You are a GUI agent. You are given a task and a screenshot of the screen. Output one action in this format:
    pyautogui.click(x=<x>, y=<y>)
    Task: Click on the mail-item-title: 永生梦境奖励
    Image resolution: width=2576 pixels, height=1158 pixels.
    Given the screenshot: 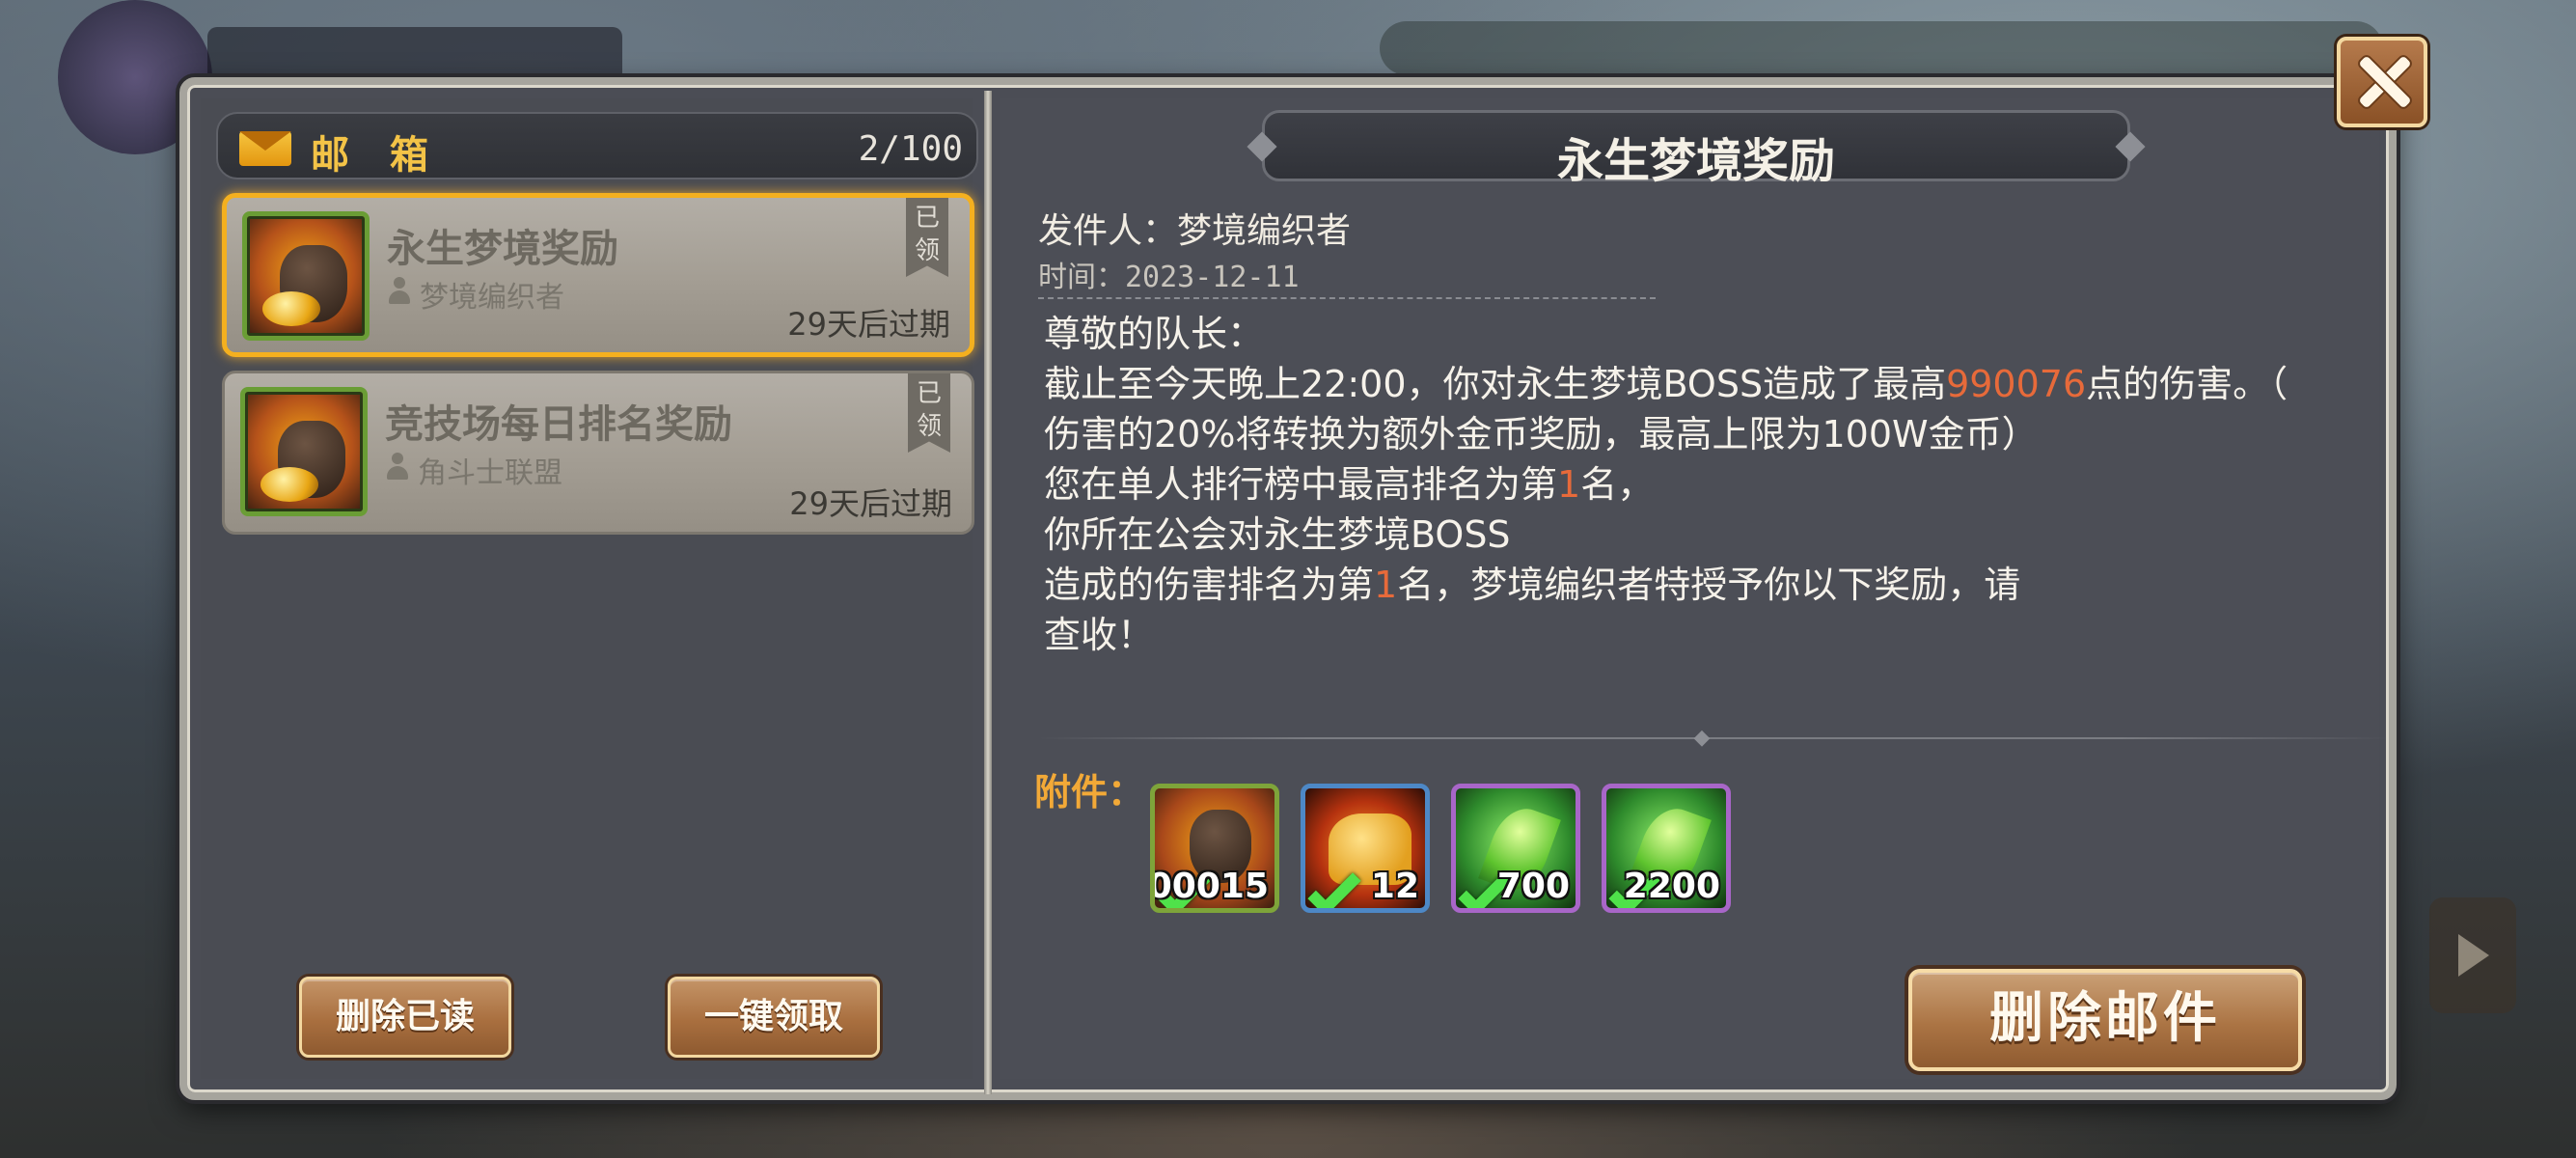 What is the action you would take?
    pyautogui.click(x=503, y=249)
    